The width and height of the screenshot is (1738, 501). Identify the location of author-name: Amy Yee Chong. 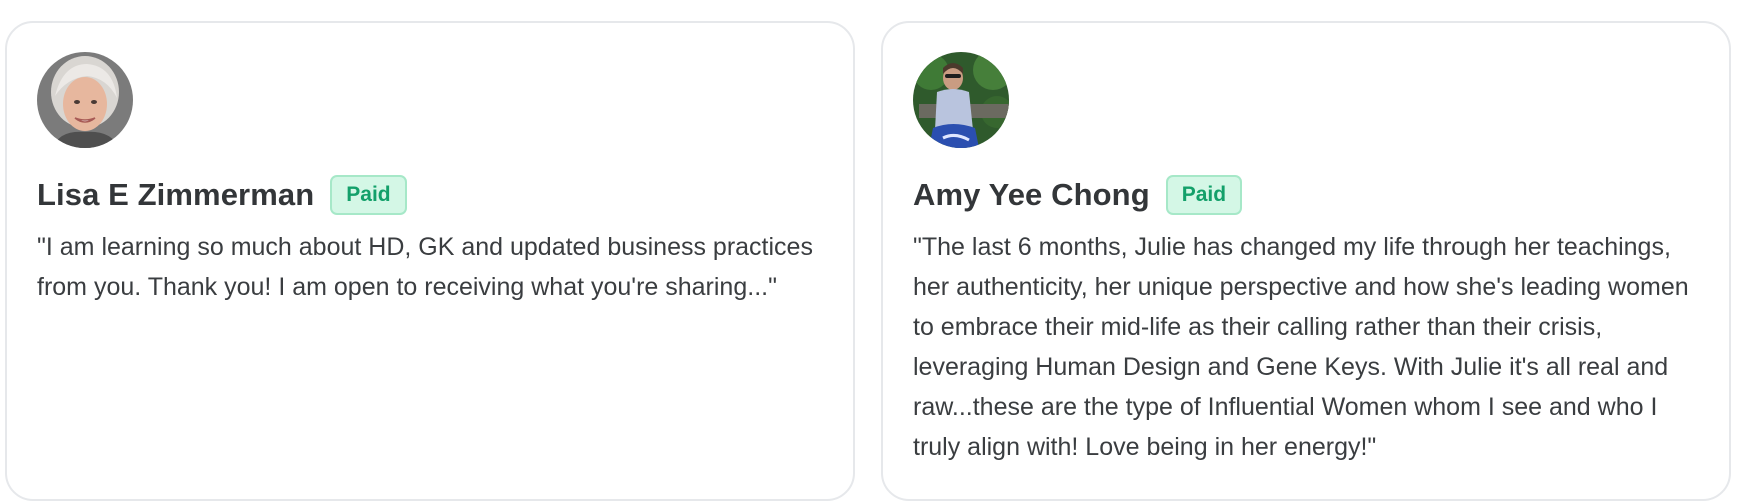
(1031, 194).